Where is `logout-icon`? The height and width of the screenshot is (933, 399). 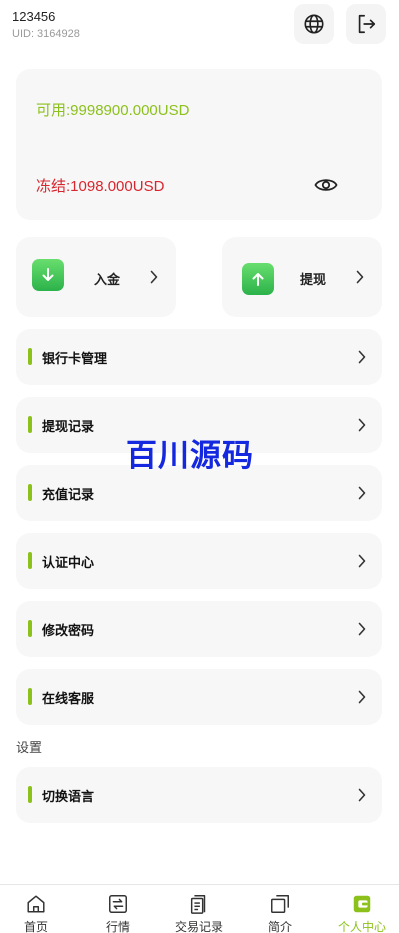 logout-icon is located at coordinates (367, 24).